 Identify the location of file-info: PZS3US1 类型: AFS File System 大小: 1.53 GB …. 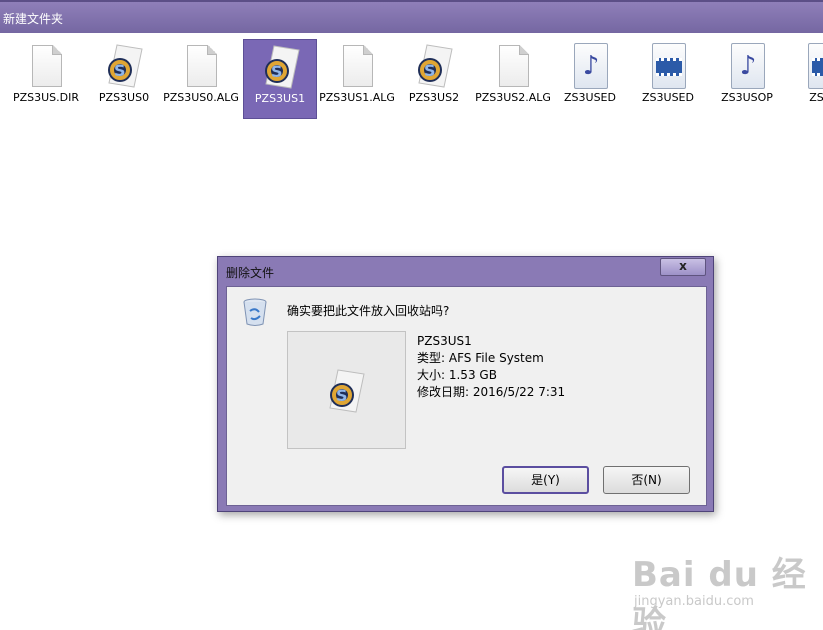
(491, 367).